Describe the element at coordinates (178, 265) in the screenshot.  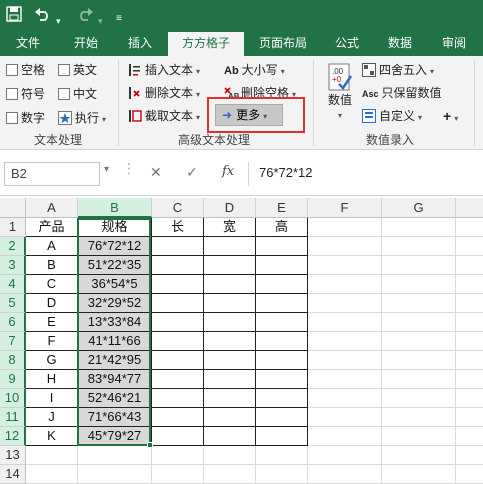
I see `cell-C3` at that location.